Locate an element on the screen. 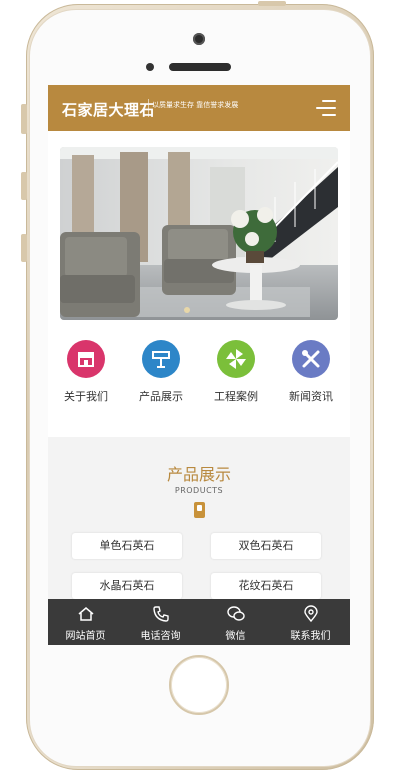 This screenshot has width=400, height=775. proximity-sensor is located at coordinates (150, 67).